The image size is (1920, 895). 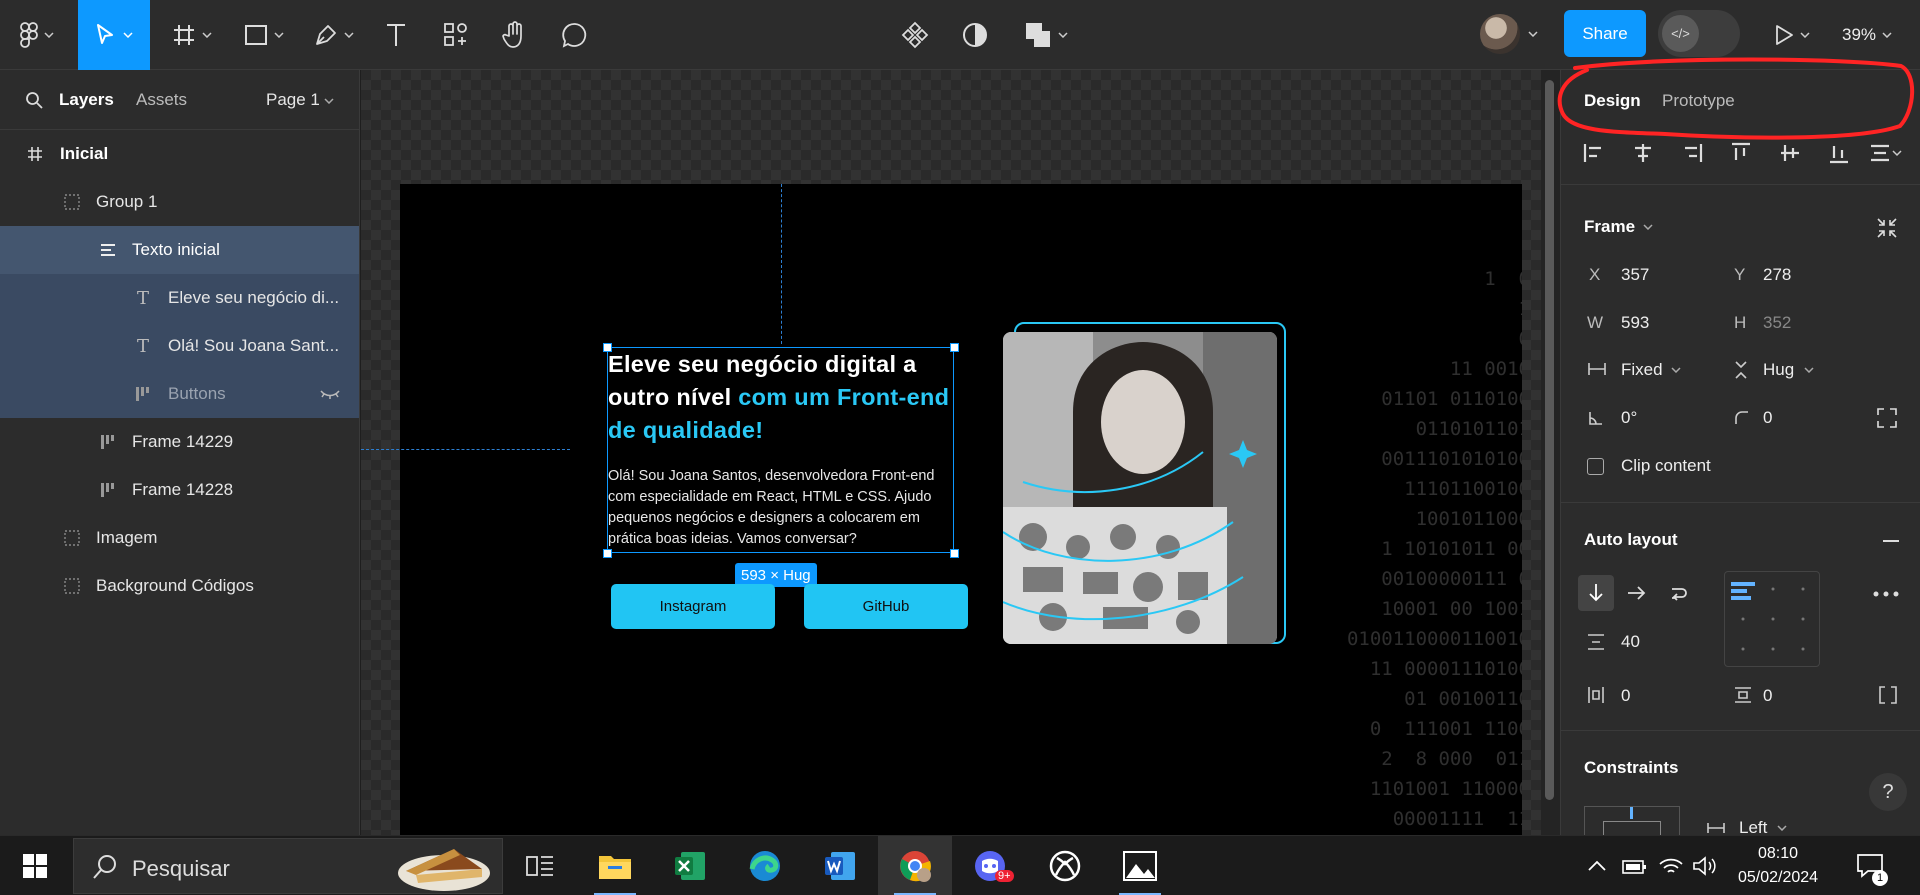 I want to click on gap-input: 40, so click(x=1630, y=642).